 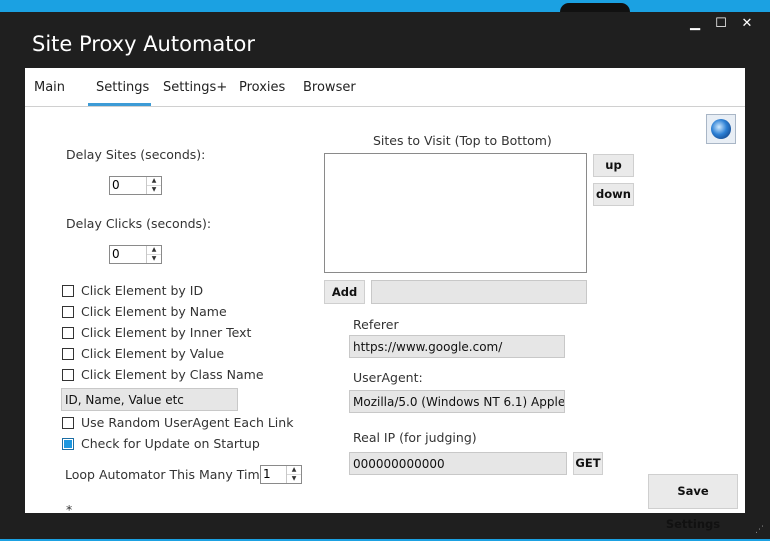 I want to click on click-by-class-name-checkbox, so click(x=68, y=375).